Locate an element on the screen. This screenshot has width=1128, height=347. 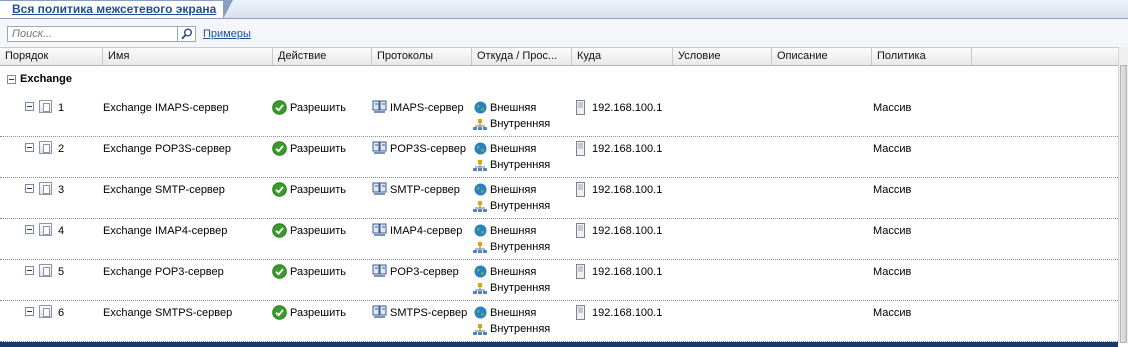
examples-link: Примеры is located at coordinates (227, 34).